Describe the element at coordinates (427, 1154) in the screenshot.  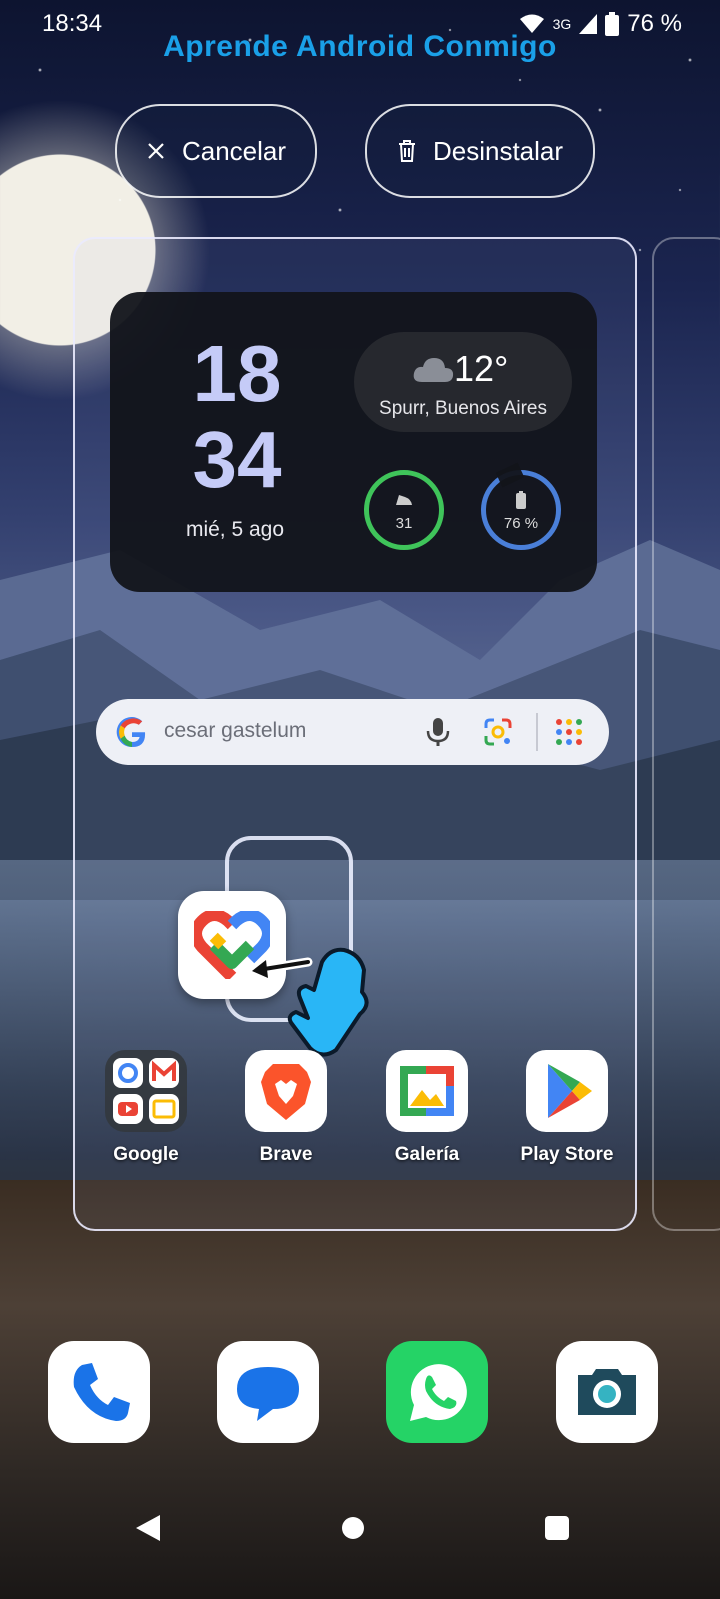
I see `app-label: Galería` at that location.